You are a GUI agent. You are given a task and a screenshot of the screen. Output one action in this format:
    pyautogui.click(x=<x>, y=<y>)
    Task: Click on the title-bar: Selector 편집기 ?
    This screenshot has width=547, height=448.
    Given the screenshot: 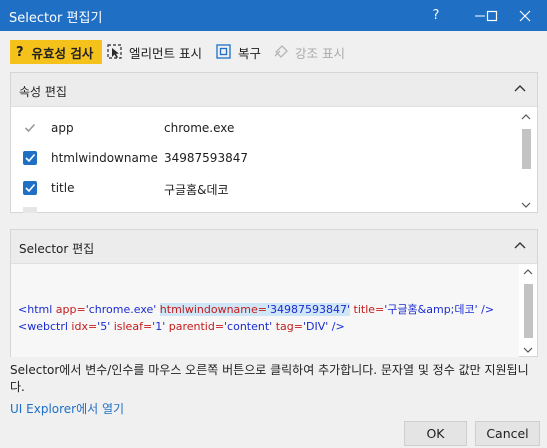 What is the action you would take?
    pyautogui.click(x=273, y=15)
    